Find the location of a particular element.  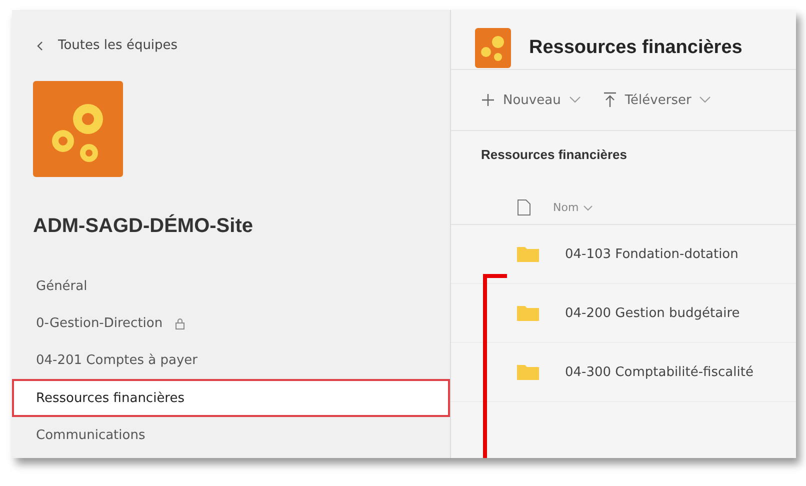

folder-link: 04-103 Fondation-dotation is located at coordinates (651, 254).